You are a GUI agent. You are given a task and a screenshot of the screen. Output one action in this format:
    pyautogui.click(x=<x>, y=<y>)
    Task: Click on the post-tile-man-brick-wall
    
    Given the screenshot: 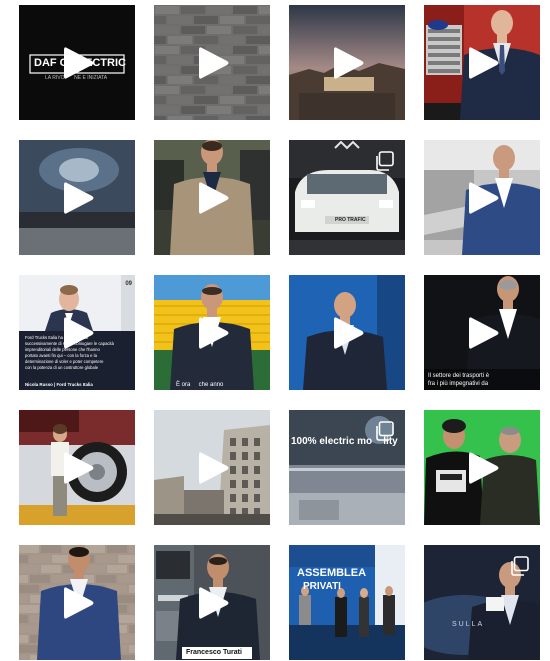 What is the action you would take?
    pyautogui.click(x=77, y=602)
    